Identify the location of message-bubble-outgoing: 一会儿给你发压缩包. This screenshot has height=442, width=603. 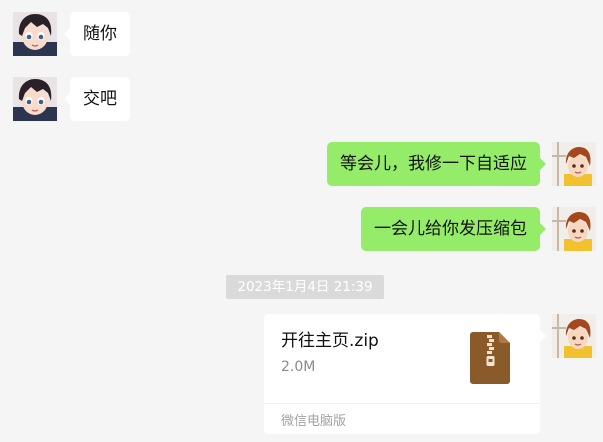
(453, 229).